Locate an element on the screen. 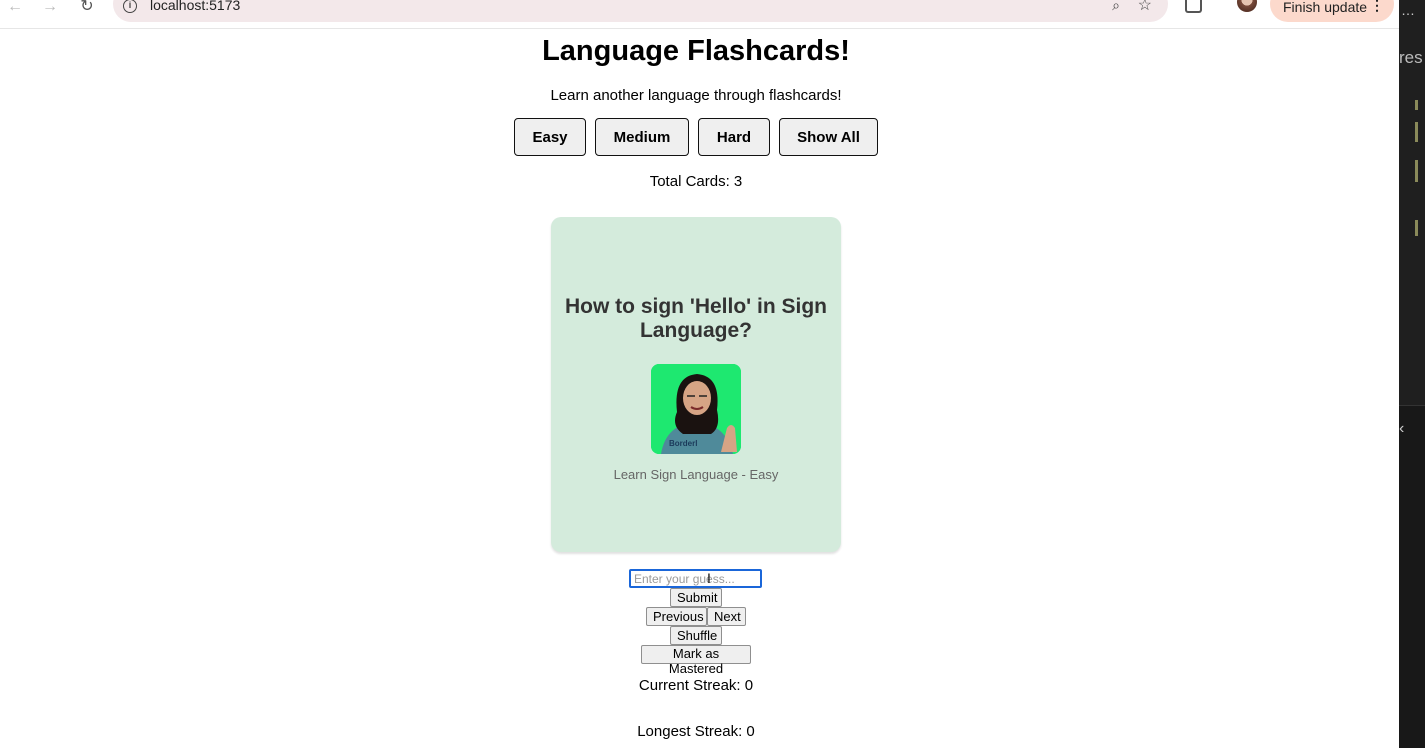  url-text: localhost:5173 is located at coordinates (195, 6).